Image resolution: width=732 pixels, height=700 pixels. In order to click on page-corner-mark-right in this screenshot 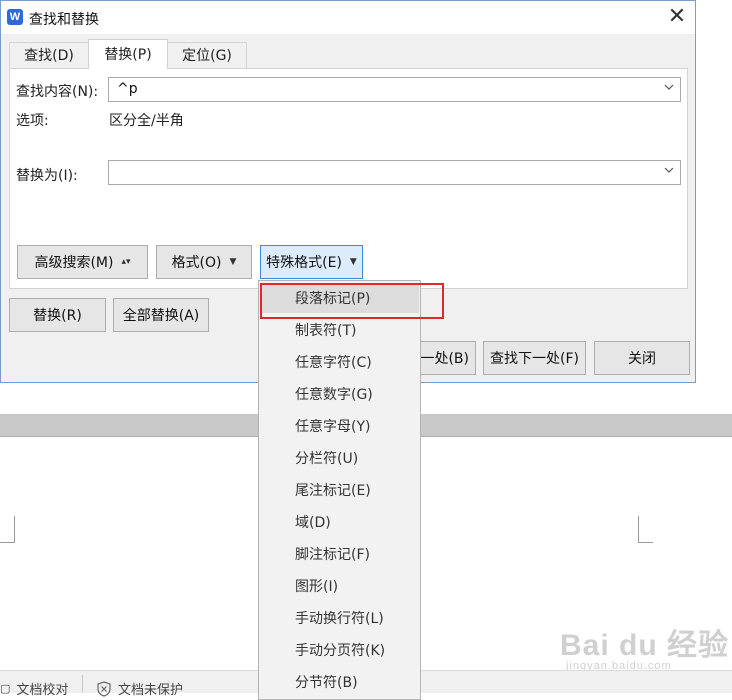, I will do `click(645, 529)`.